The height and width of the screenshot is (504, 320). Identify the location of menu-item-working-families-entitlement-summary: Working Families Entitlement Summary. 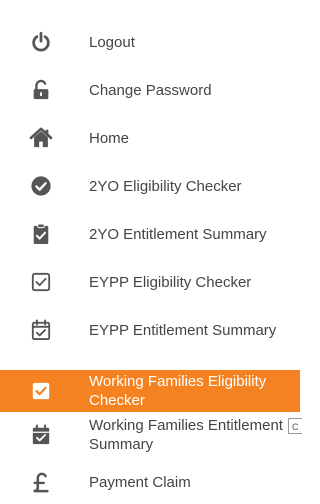
(150, 435).